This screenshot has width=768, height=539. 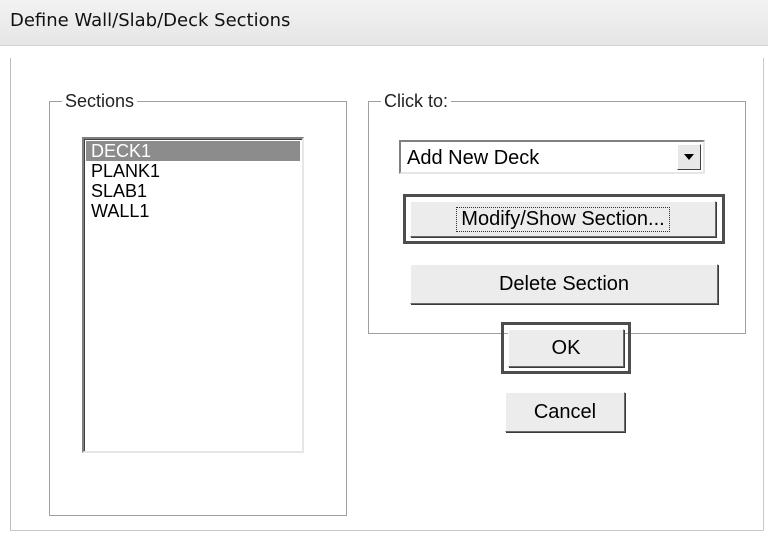 What do you see at coordinates (193, 211) in the screenshot?
I see `list-item-wall1: WALL1` at bounding box center [193, 211].